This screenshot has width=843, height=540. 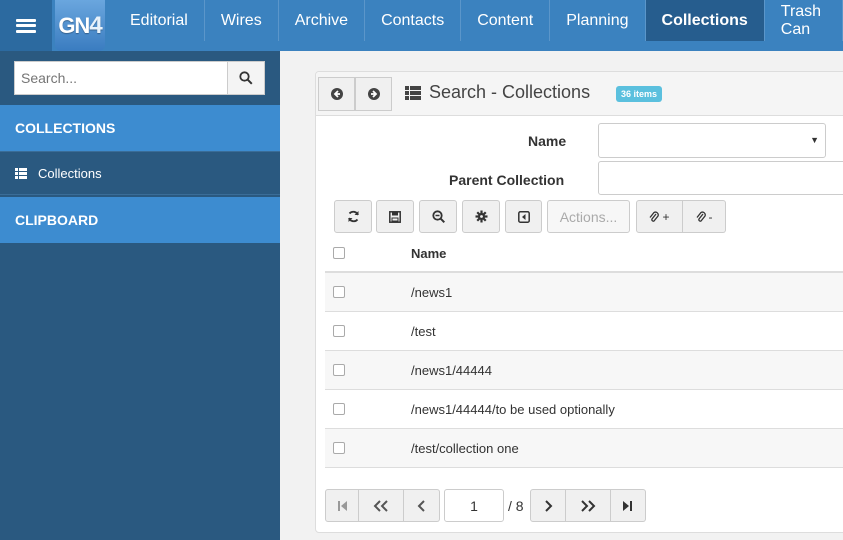 I want to click on settings-button, so click(x=481, y=216).